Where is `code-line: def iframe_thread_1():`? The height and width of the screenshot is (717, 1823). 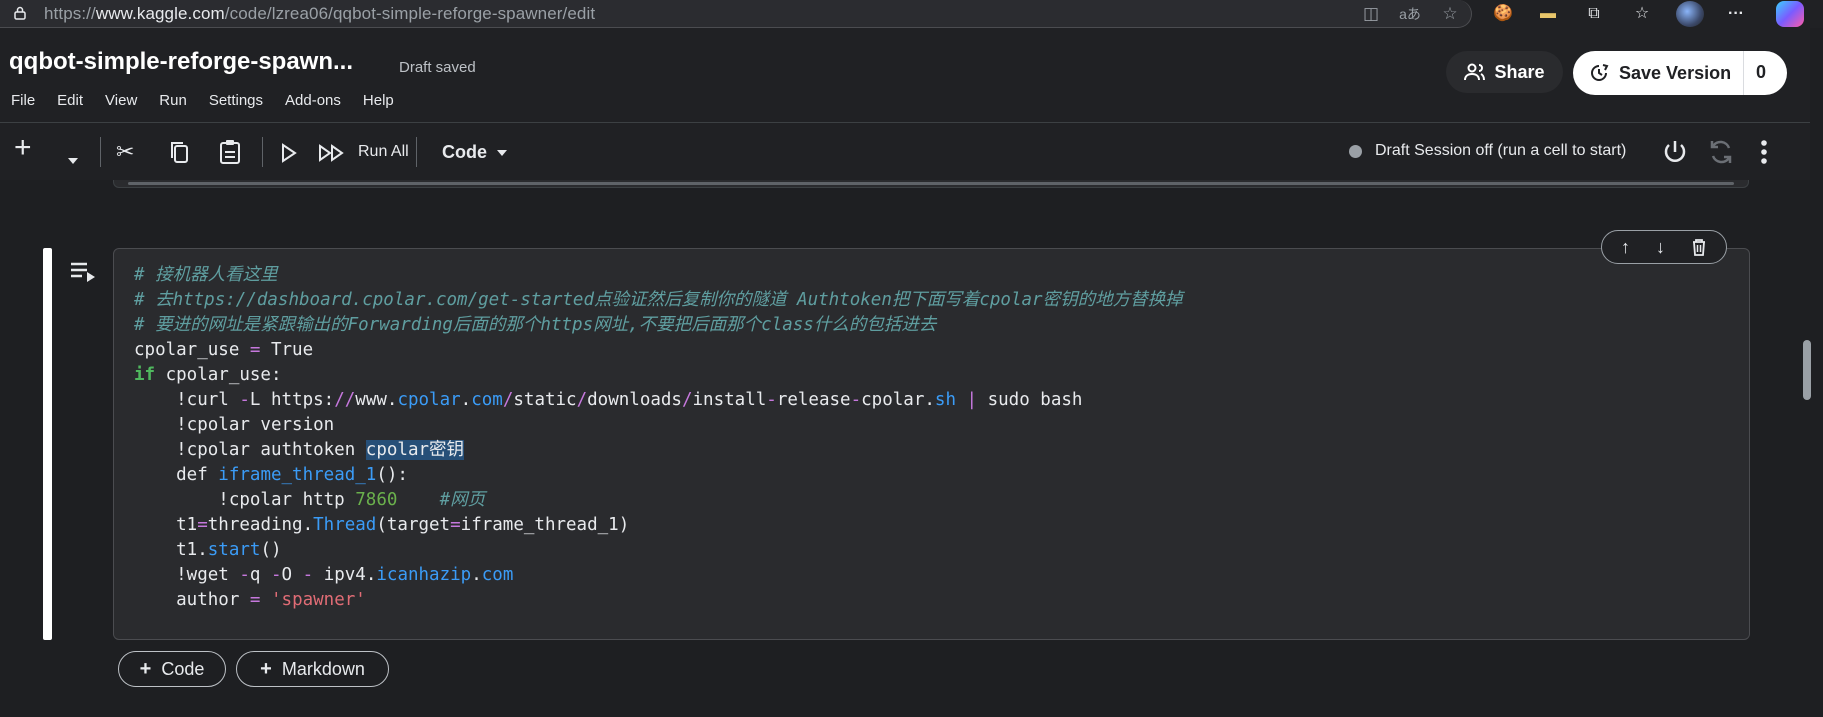
code-line: def iframe_thread_1(): is located at coordinates (271, 475).